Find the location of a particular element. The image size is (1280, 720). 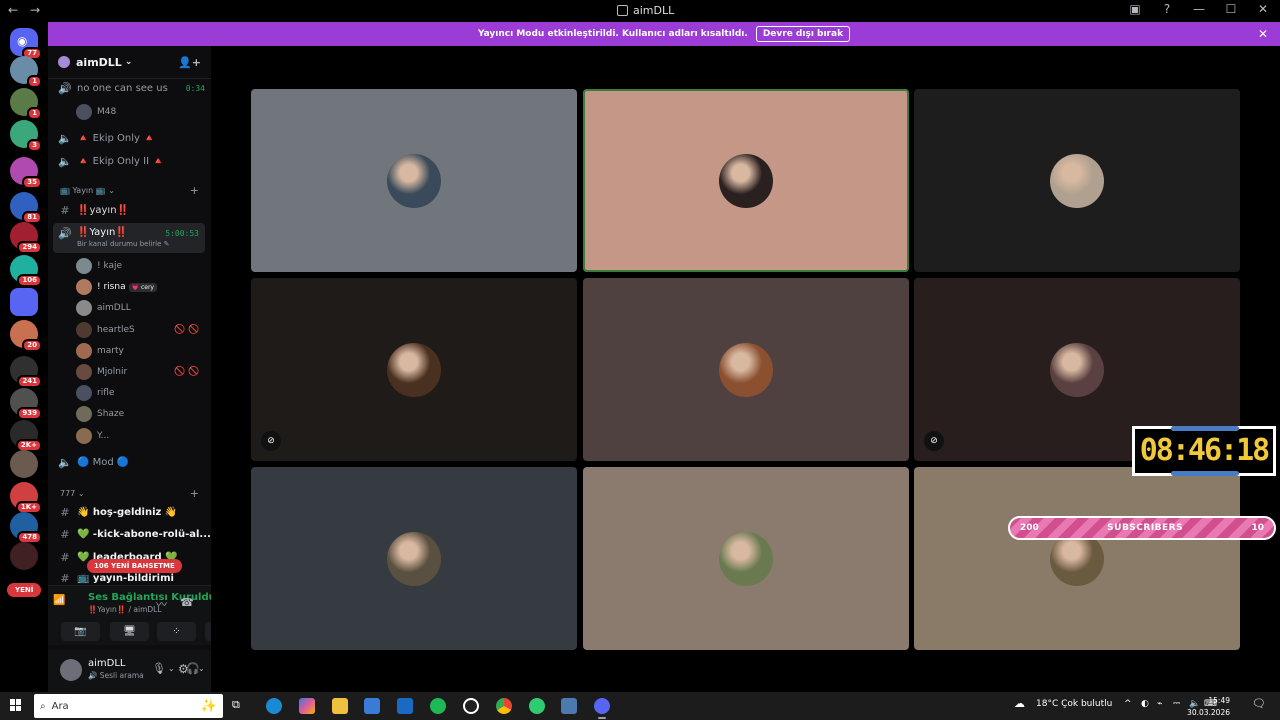

forward-arrow-icon: → is located at coordinates (35, 10).